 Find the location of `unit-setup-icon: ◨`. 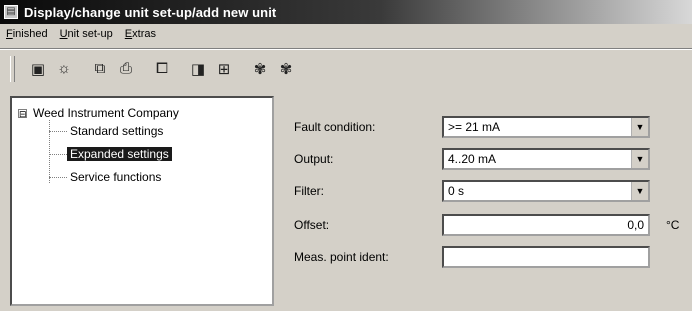

unit-setup-icon: ◨ is located at coordinates (198, 69).